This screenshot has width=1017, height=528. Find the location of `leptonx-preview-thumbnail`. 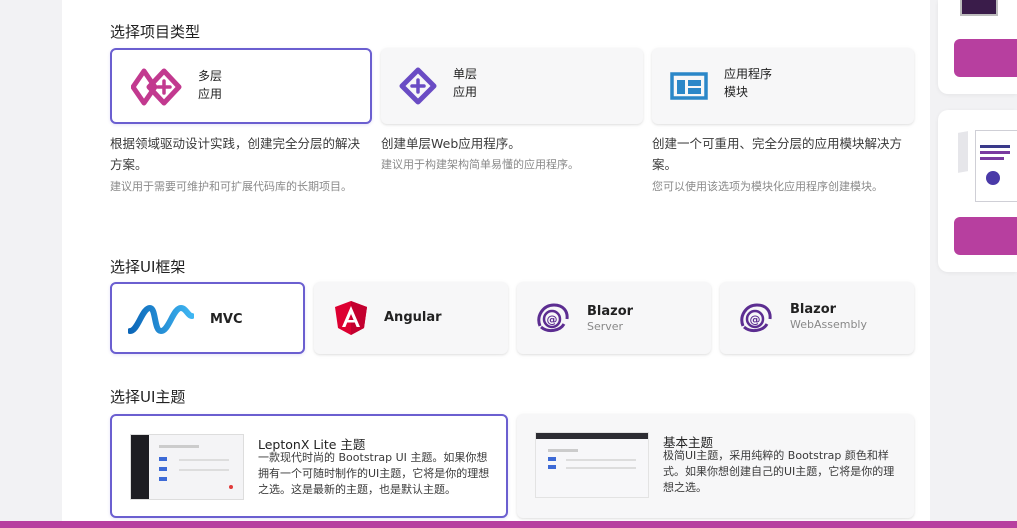

leptonx-preview-thumbnail is located at coordinates (187, 467).